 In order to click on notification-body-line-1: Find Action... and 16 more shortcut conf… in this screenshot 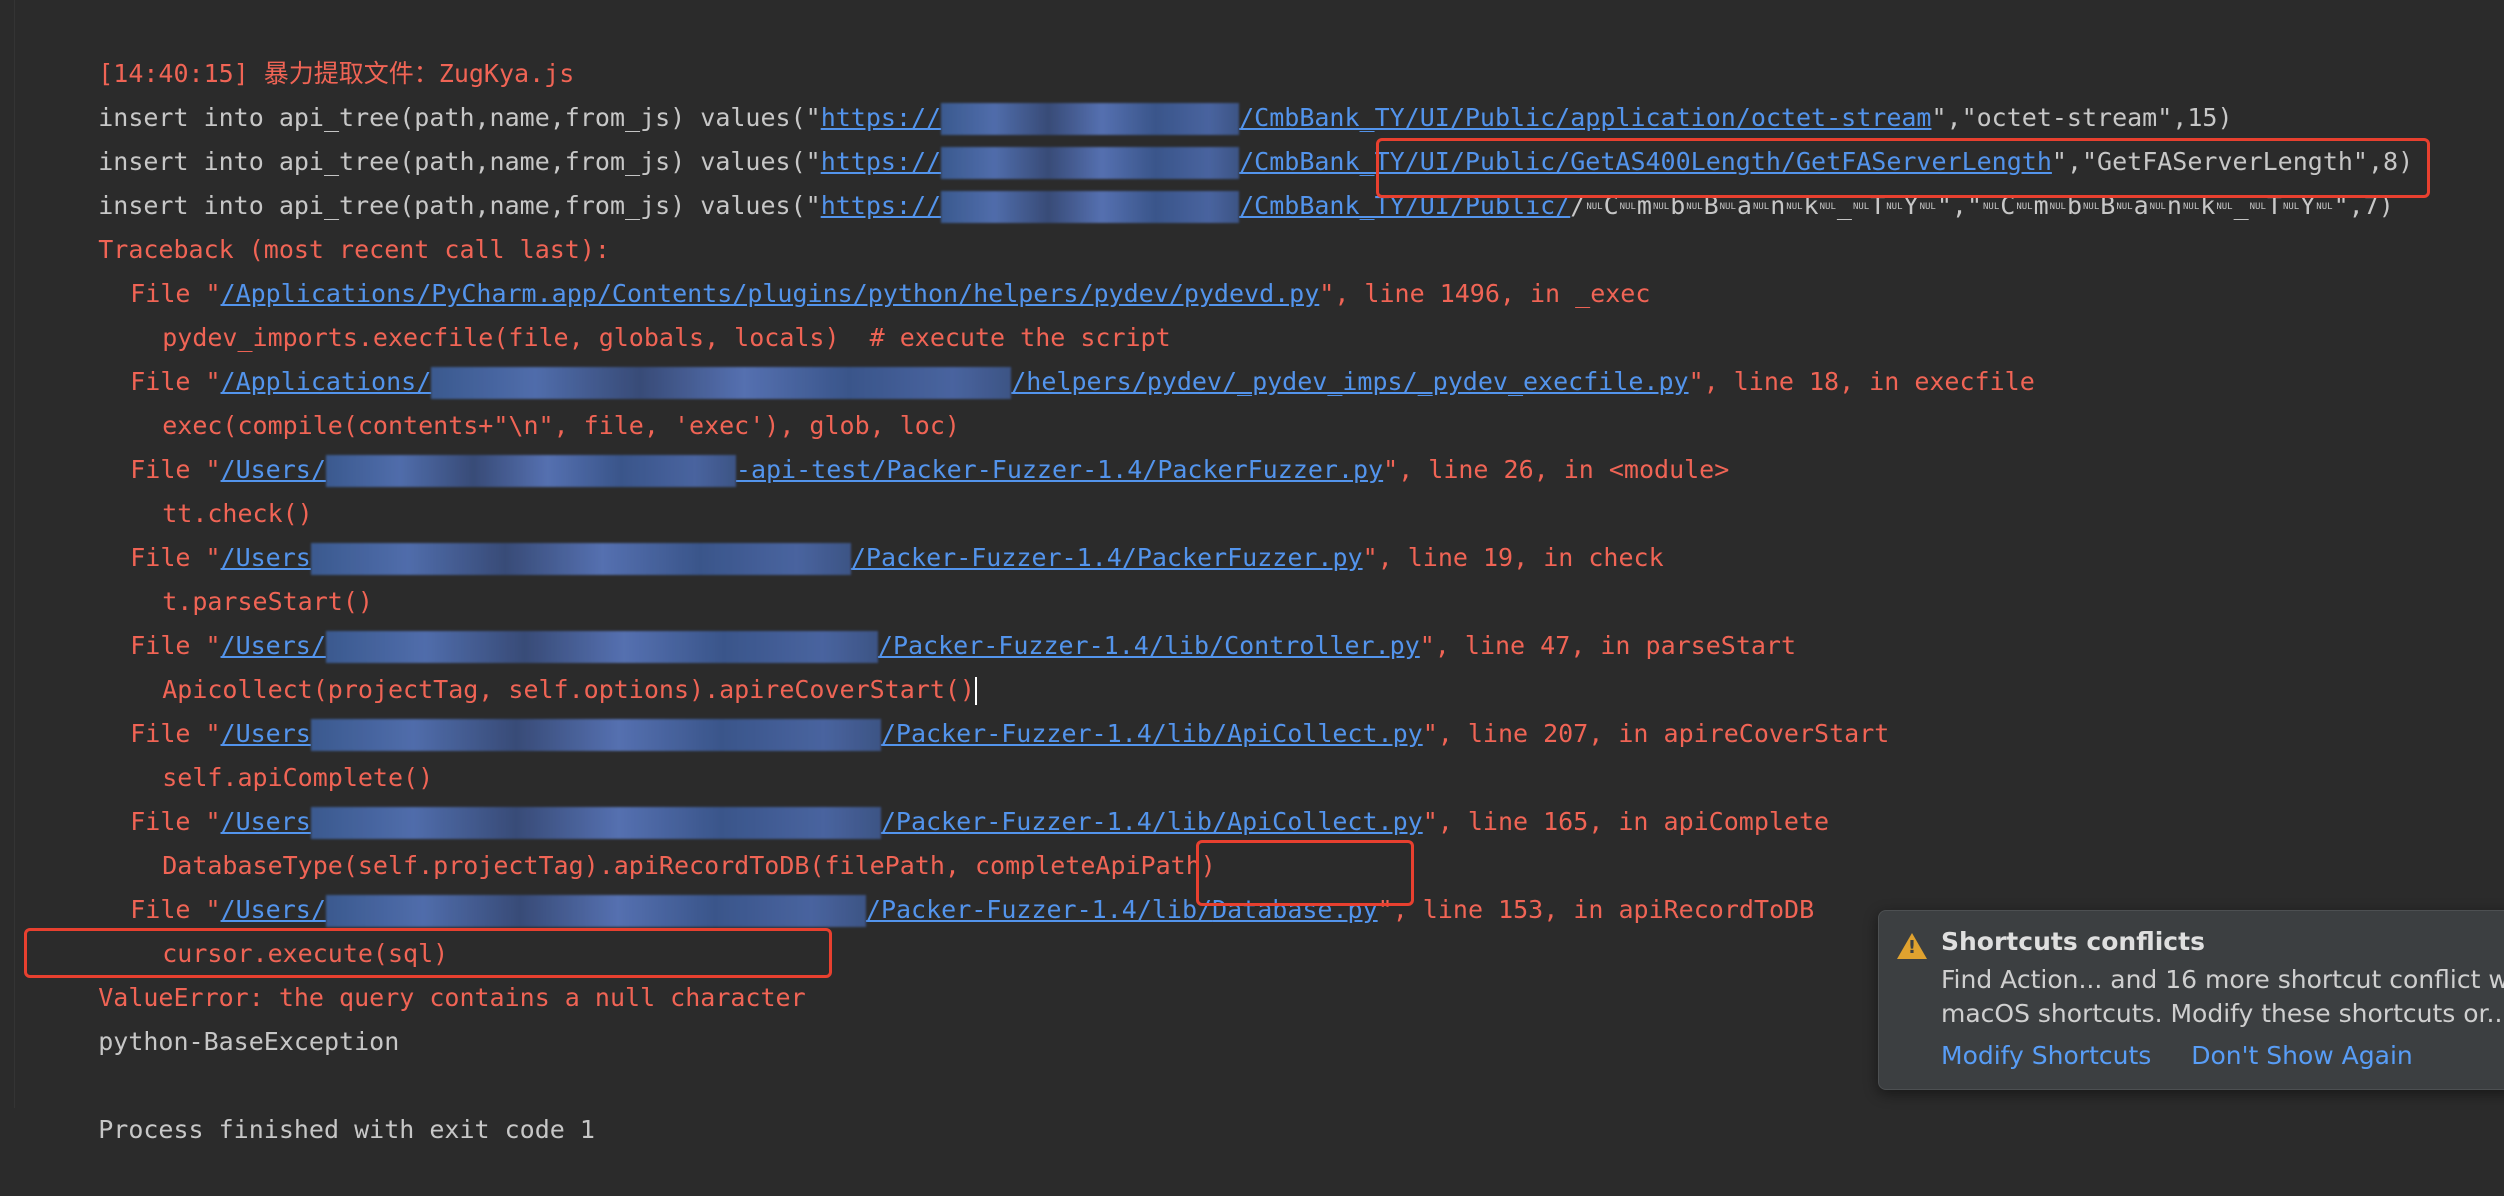, I will do `click(2222, 979)`.